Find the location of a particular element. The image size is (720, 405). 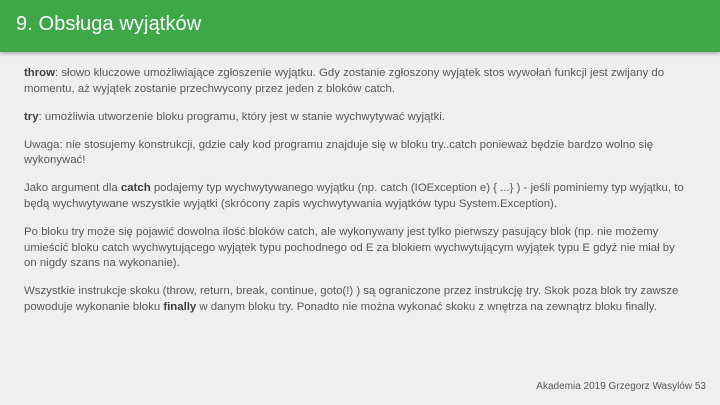

keyword-finally: finally is located at coordinates (180, 307).